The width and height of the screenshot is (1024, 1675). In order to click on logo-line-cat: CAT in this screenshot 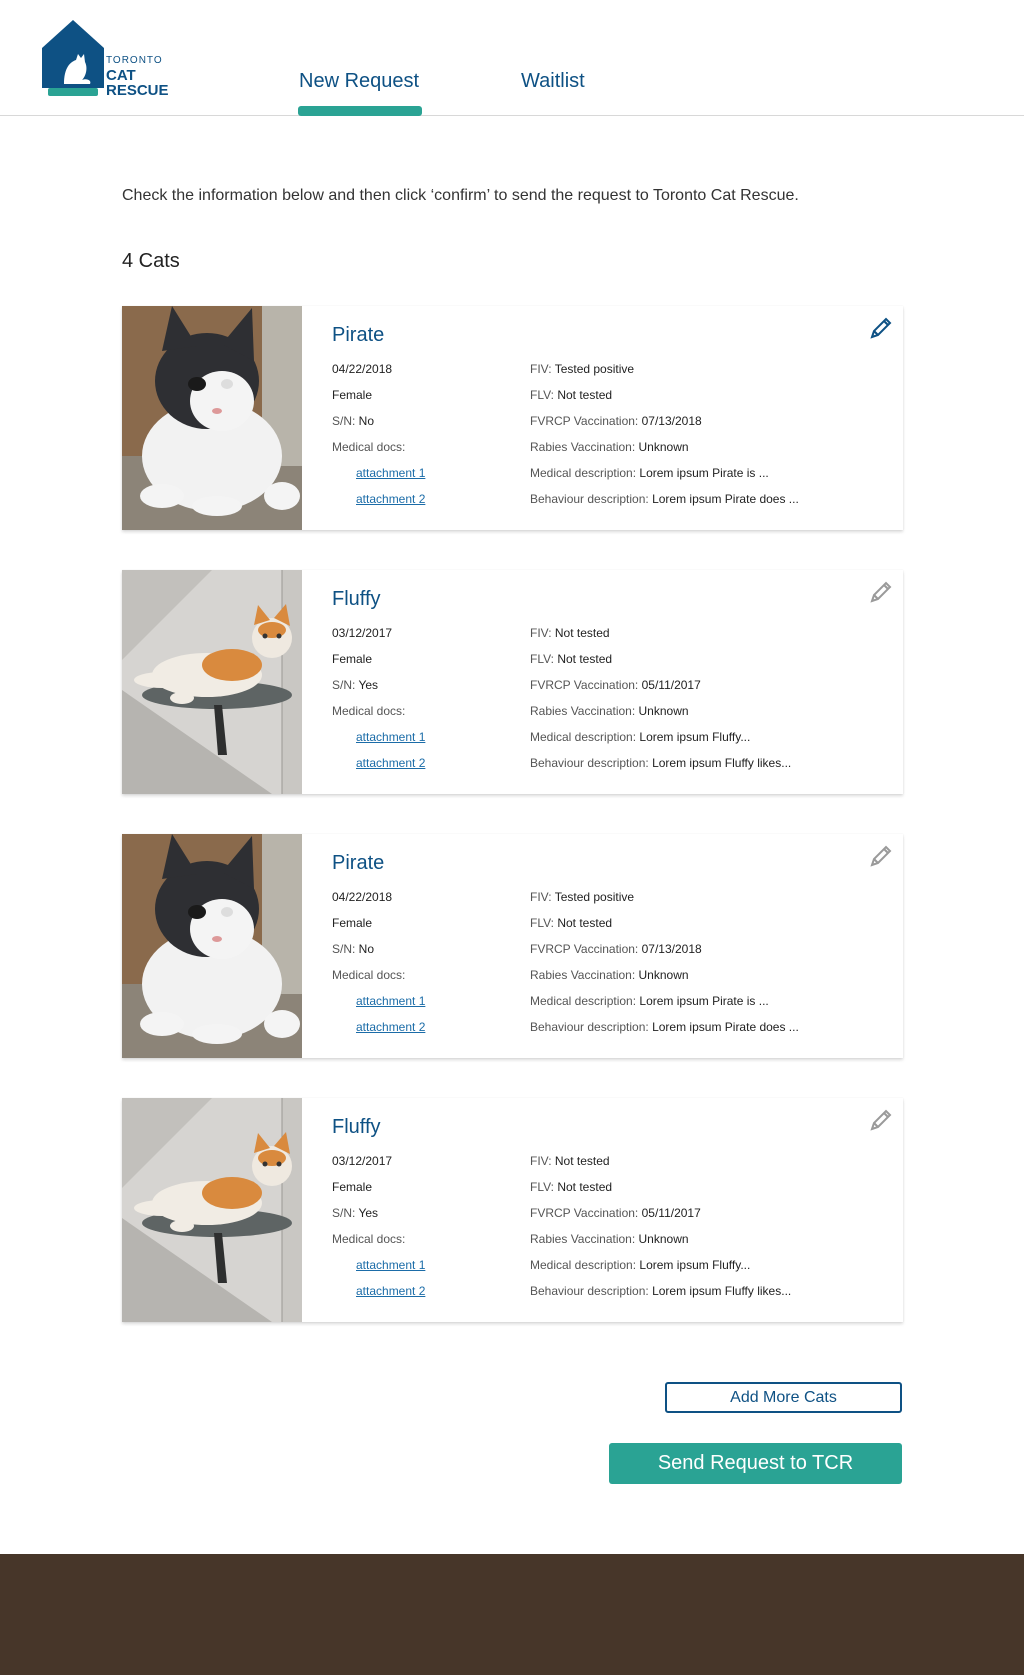, I will do `click(121, 75)`.